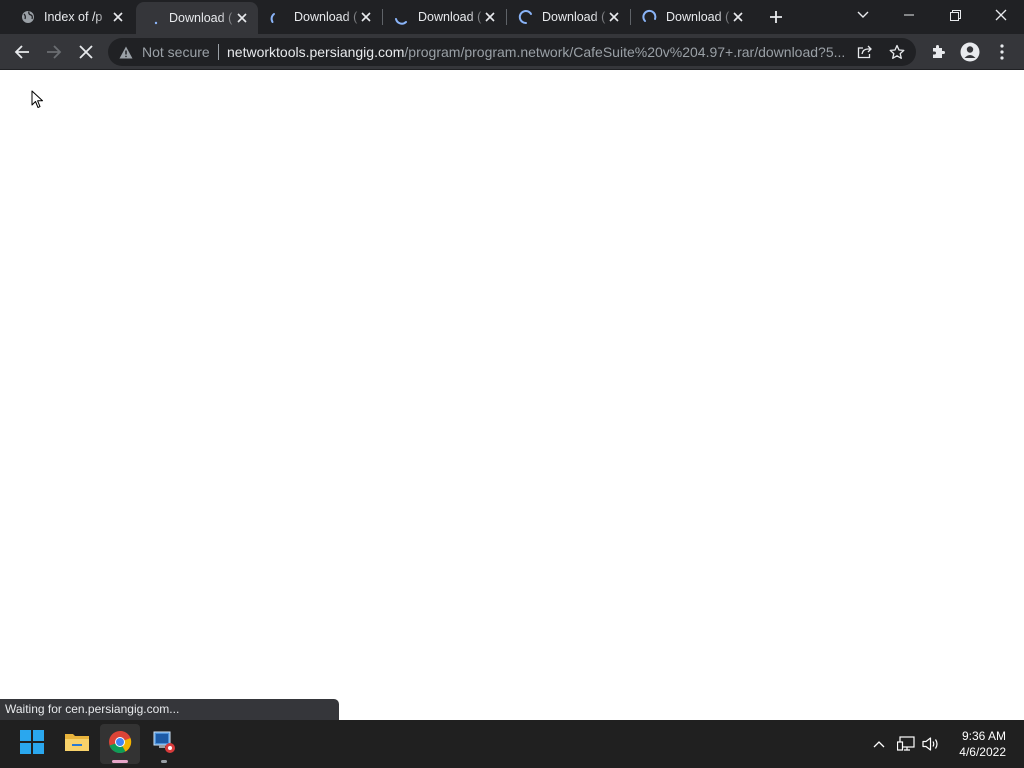 The width and height of the screenshot is (1024, 768). I want to click on forward-button, so click(54, 52).